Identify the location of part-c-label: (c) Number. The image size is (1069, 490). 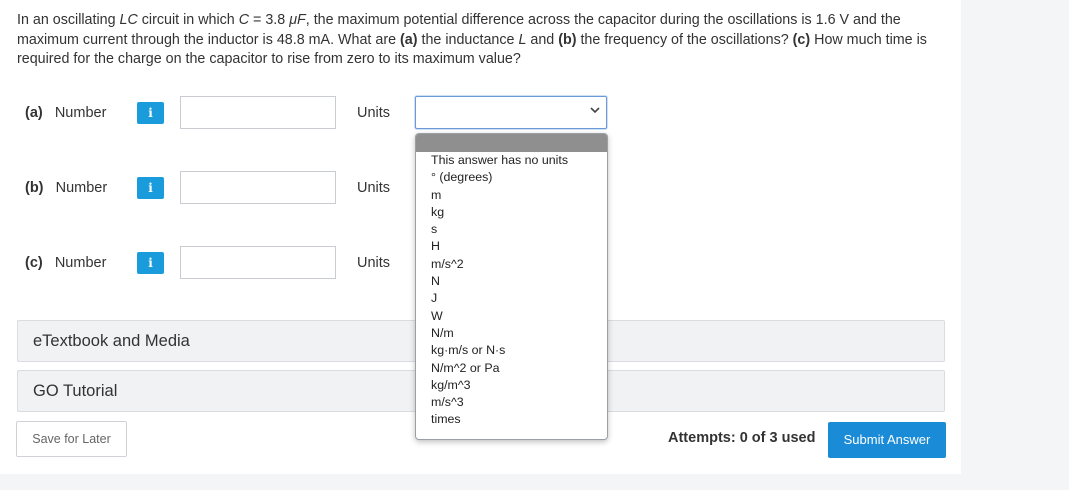
(66, 263).